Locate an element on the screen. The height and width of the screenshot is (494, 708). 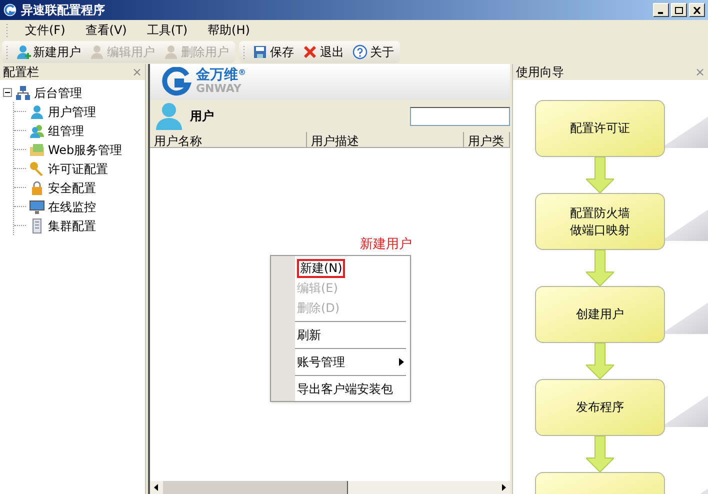
logo-text: 金万维$^{®}$ is located at coordinates (221, 75).